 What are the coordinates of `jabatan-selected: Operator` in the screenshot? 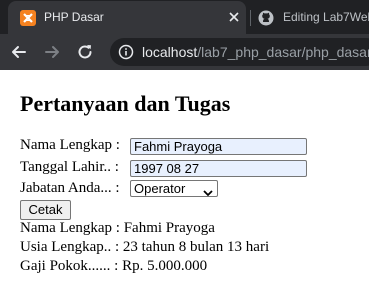 It's located at (160, 188).